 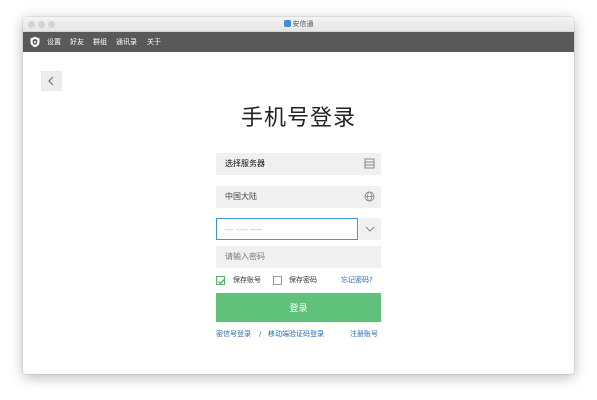 I want to click on title-bar: 安信通, so click(x=298, y=24).